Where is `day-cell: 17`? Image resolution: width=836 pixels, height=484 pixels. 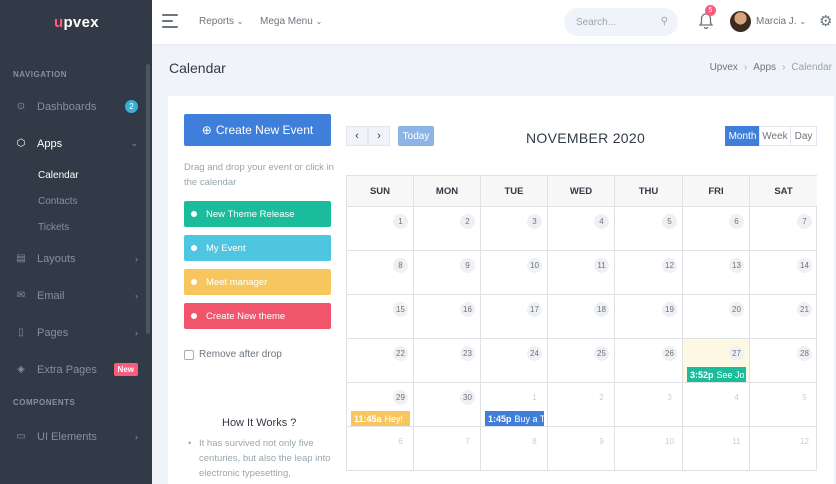 day-cell: 17 is located at coordinates (514, 317).